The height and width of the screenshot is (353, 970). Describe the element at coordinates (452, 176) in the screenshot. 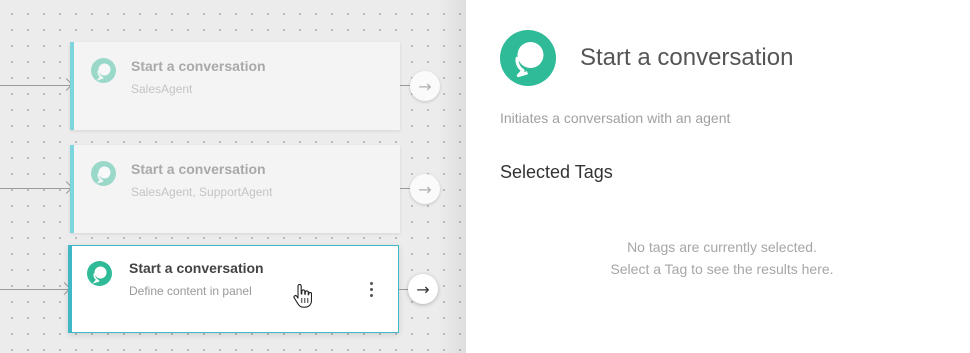

I see `canvas-edge-shadow` at that location.